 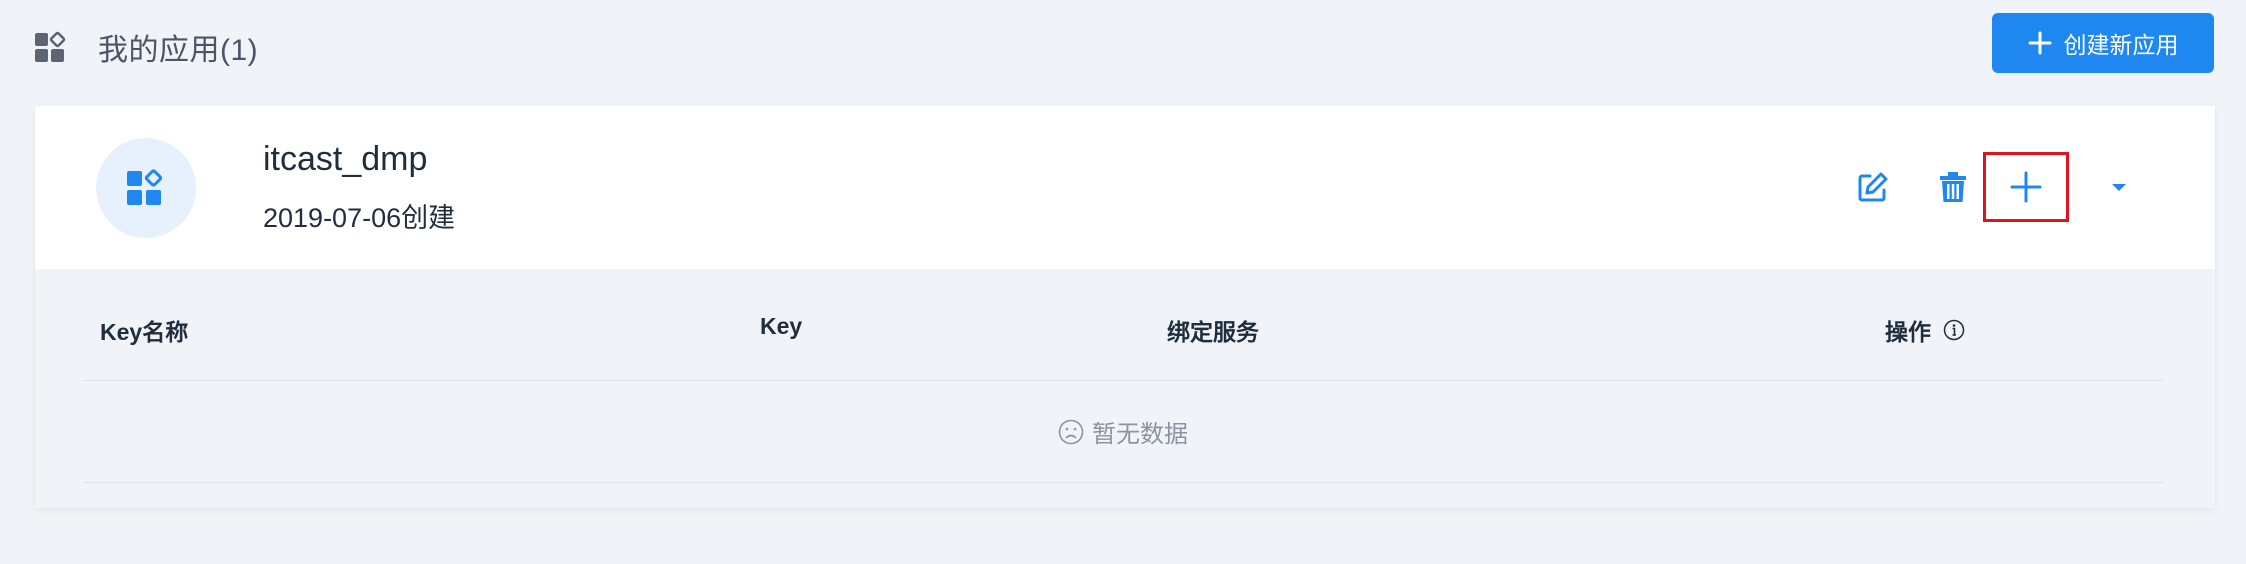 I want to click on add-key-button, so click(x=2026, y=187).